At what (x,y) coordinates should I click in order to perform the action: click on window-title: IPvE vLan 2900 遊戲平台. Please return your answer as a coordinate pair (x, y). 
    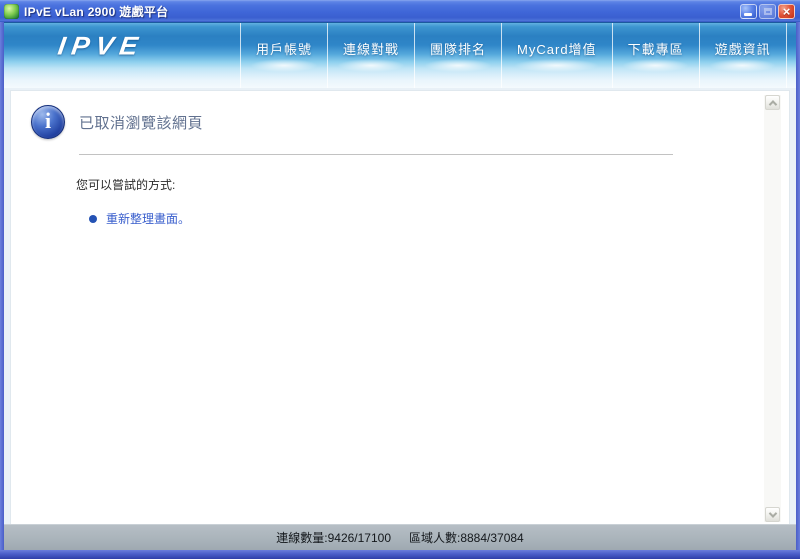
    Looking at the image, I should click on (96, 11).